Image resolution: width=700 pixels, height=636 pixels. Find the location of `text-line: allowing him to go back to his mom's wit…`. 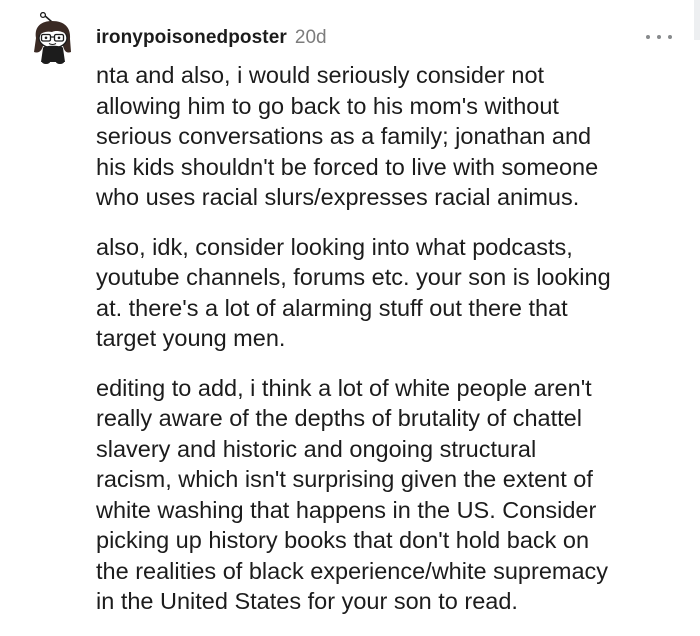

text-line: allowing him to go back to his mom's wit… is located at coordinates (327, 105).